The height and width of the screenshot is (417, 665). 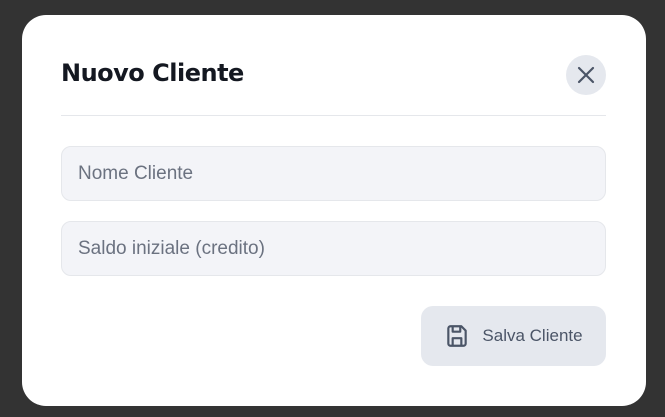 I want to click on dialog-title: Nuovo Cliente, so click(x=152, y=73).